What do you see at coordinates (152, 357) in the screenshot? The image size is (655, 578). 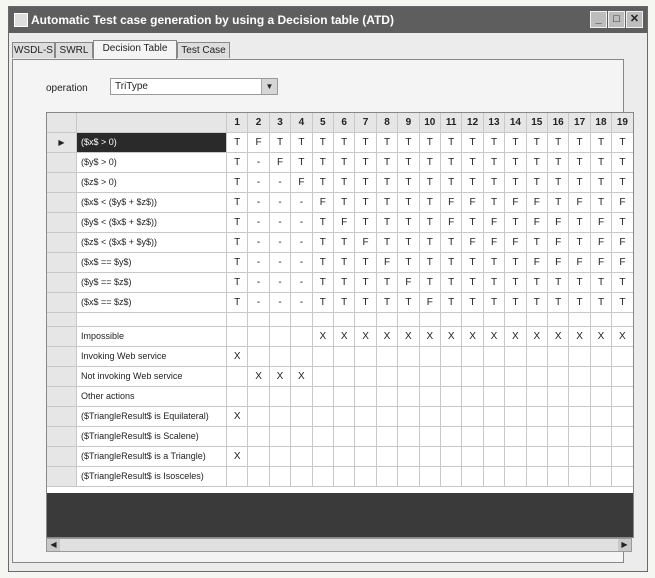 I see `action-label: Invoking Web service` at bounding box center [152, 357].